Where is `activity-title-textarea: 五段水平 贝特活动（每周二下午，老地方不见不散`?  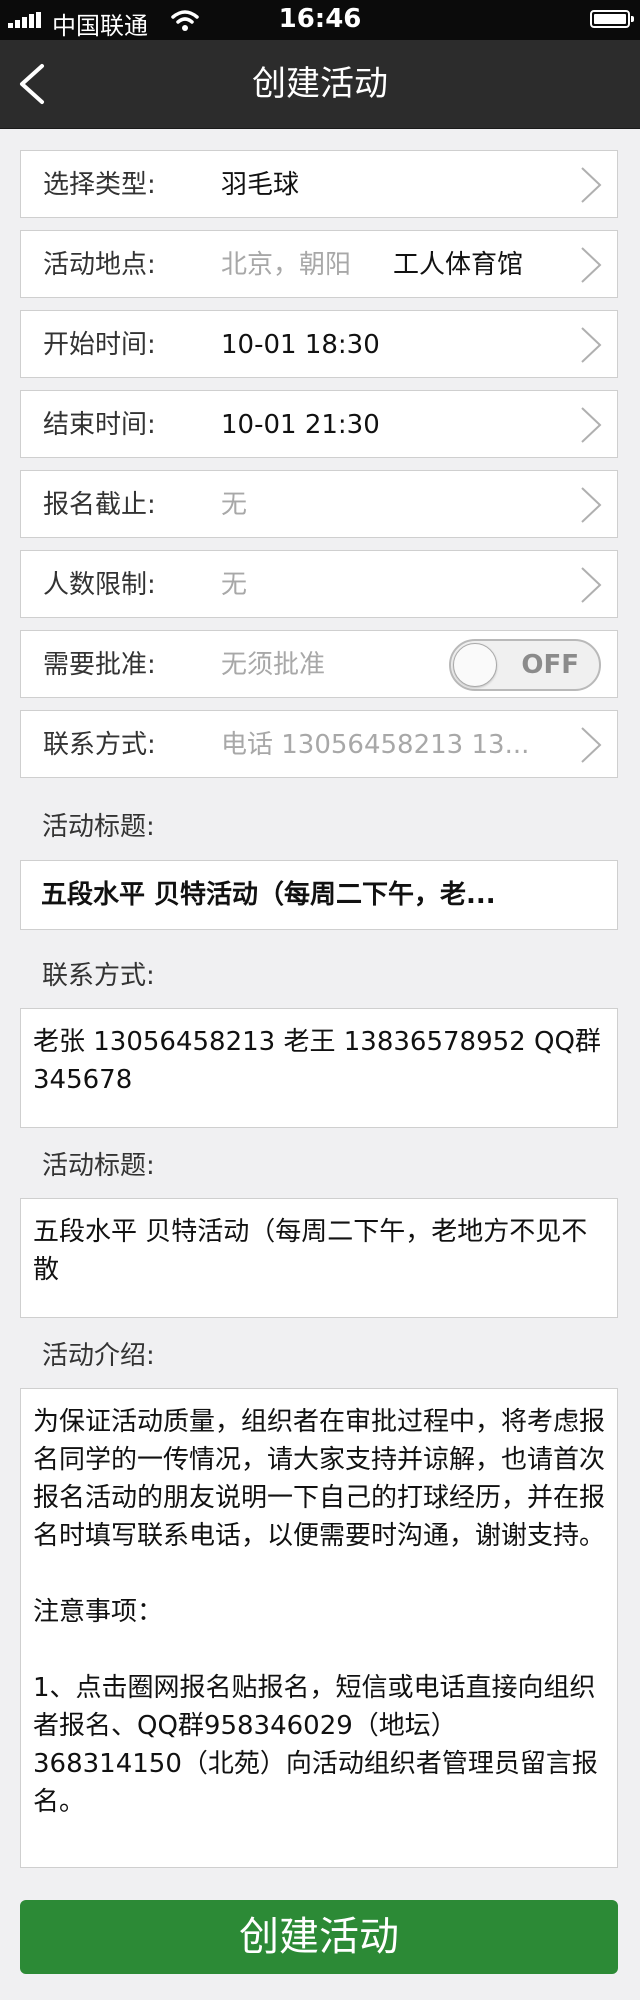
activity-title-textarea: 五段水平 贝特活动（每周二下午，老地方不见不散 is located at coordinates (319, 1258).